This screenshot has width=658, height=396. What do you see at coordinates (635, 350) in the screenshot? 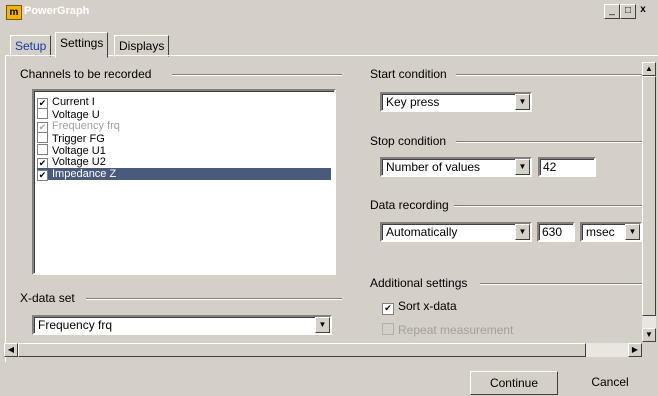
I see `scroll-right-button: ▶` at bounding box center [635, 350].